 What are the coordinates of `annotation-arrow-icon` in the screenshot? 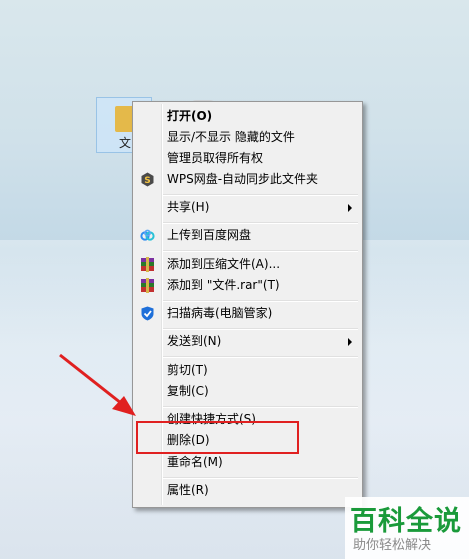 It's located at (97, 384).